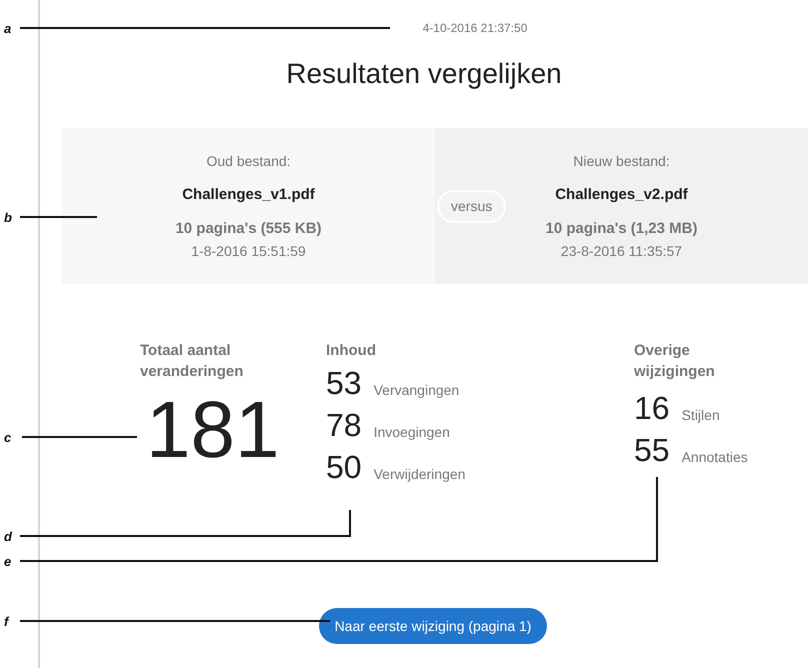  What do you see at coordinates (621, 194) in the screenshot?
I see `file-name: Challenges_v2.pdf` at bounding box center [621, 194].